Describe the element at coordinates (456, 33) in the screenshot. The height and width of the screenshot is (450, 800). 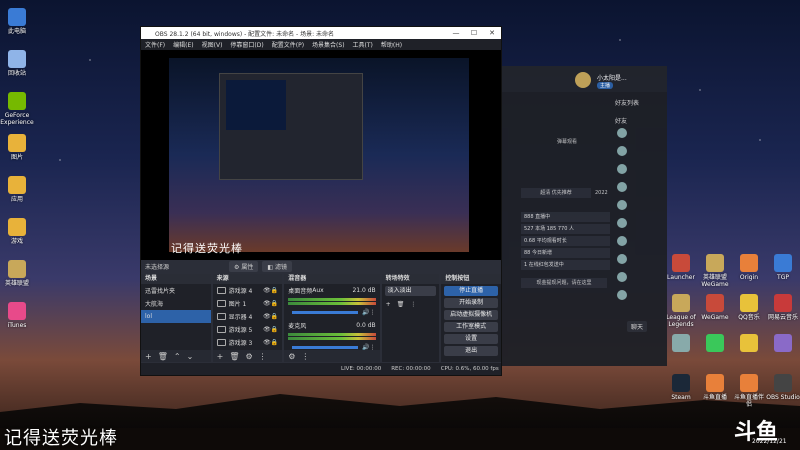
I see `minimize-icon: —` at that location.